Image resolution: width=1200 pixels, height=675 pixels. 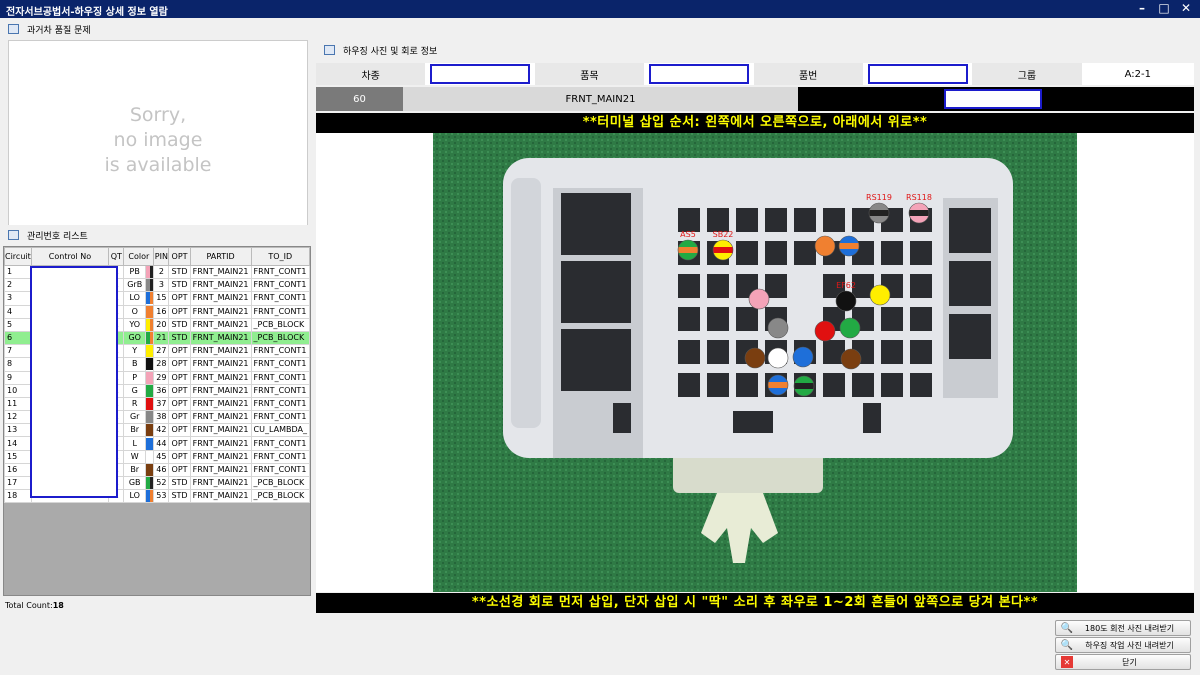 What do you see at coordinates (161, 430) in the screenshot?
I see `pin-cell: 42` at bounding box center [161, 430].